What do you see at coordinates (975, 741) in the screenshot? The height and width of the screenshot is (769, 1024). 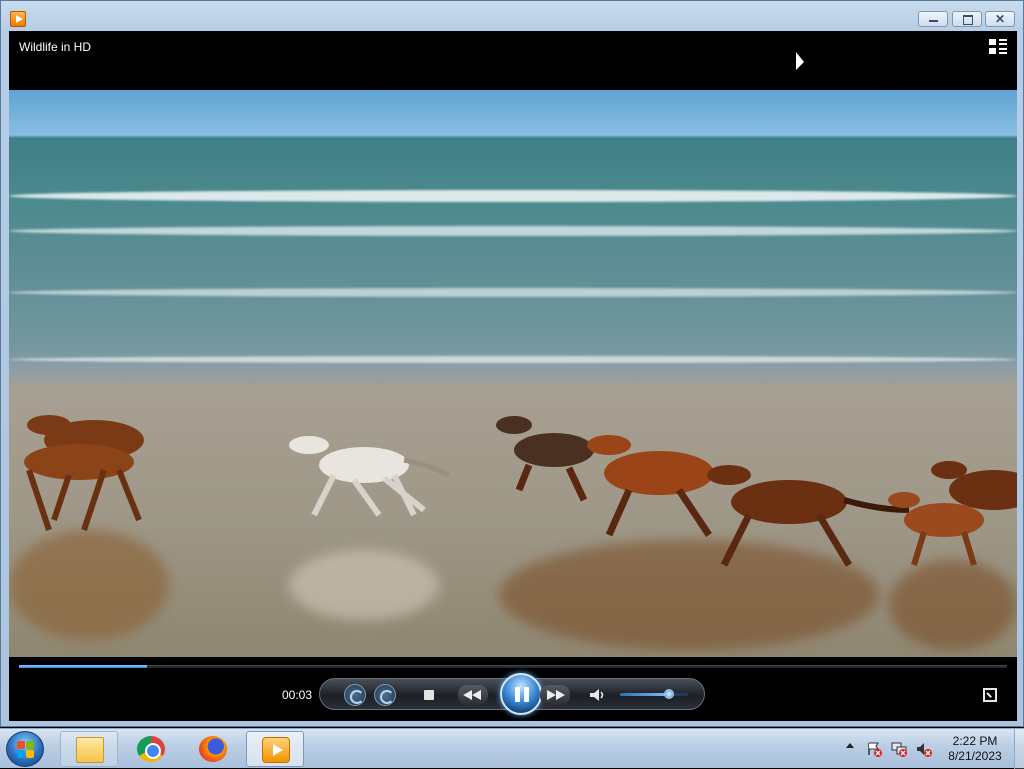 I see `clock-time: 2:22 PM` at bounding box center [975, 741].